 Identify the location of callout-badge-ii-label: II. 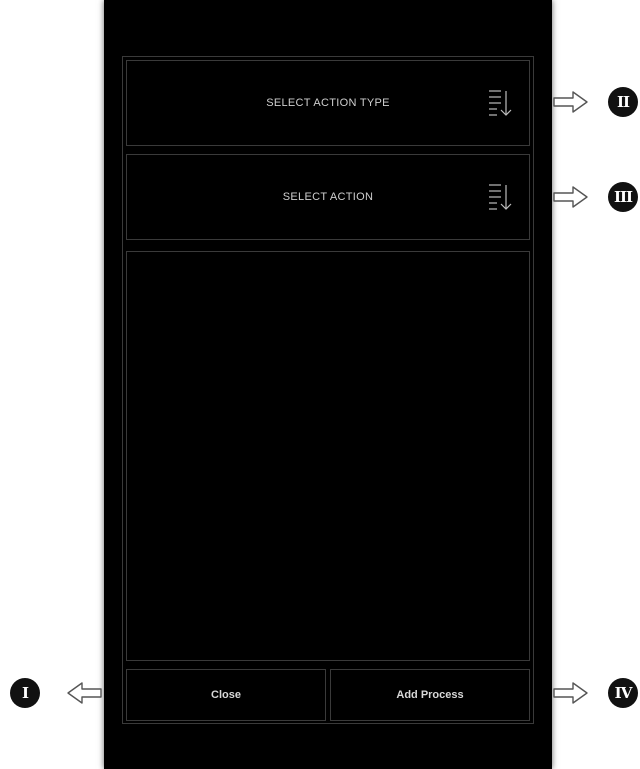
(623, 102).